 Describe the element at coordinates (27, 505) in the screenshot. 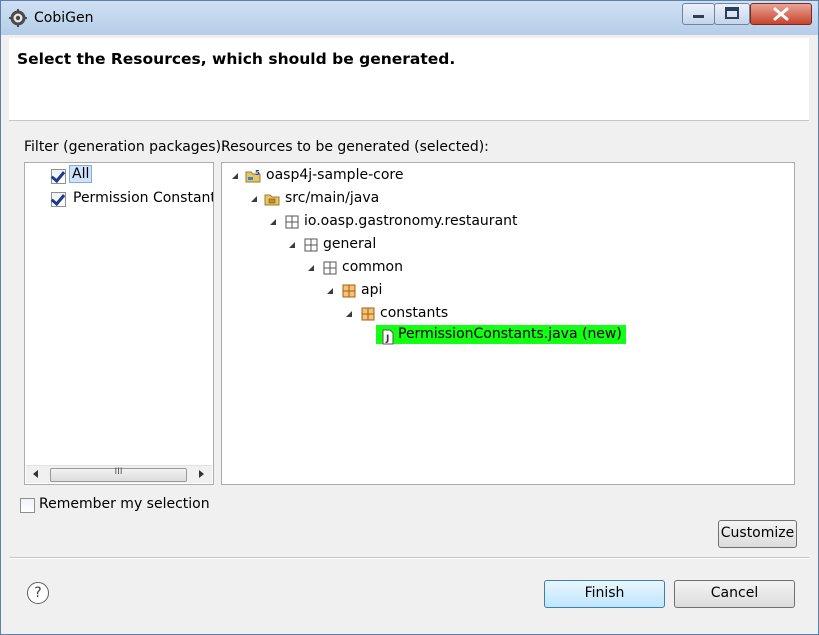

I see `remember-selection-checkbox` at that location.